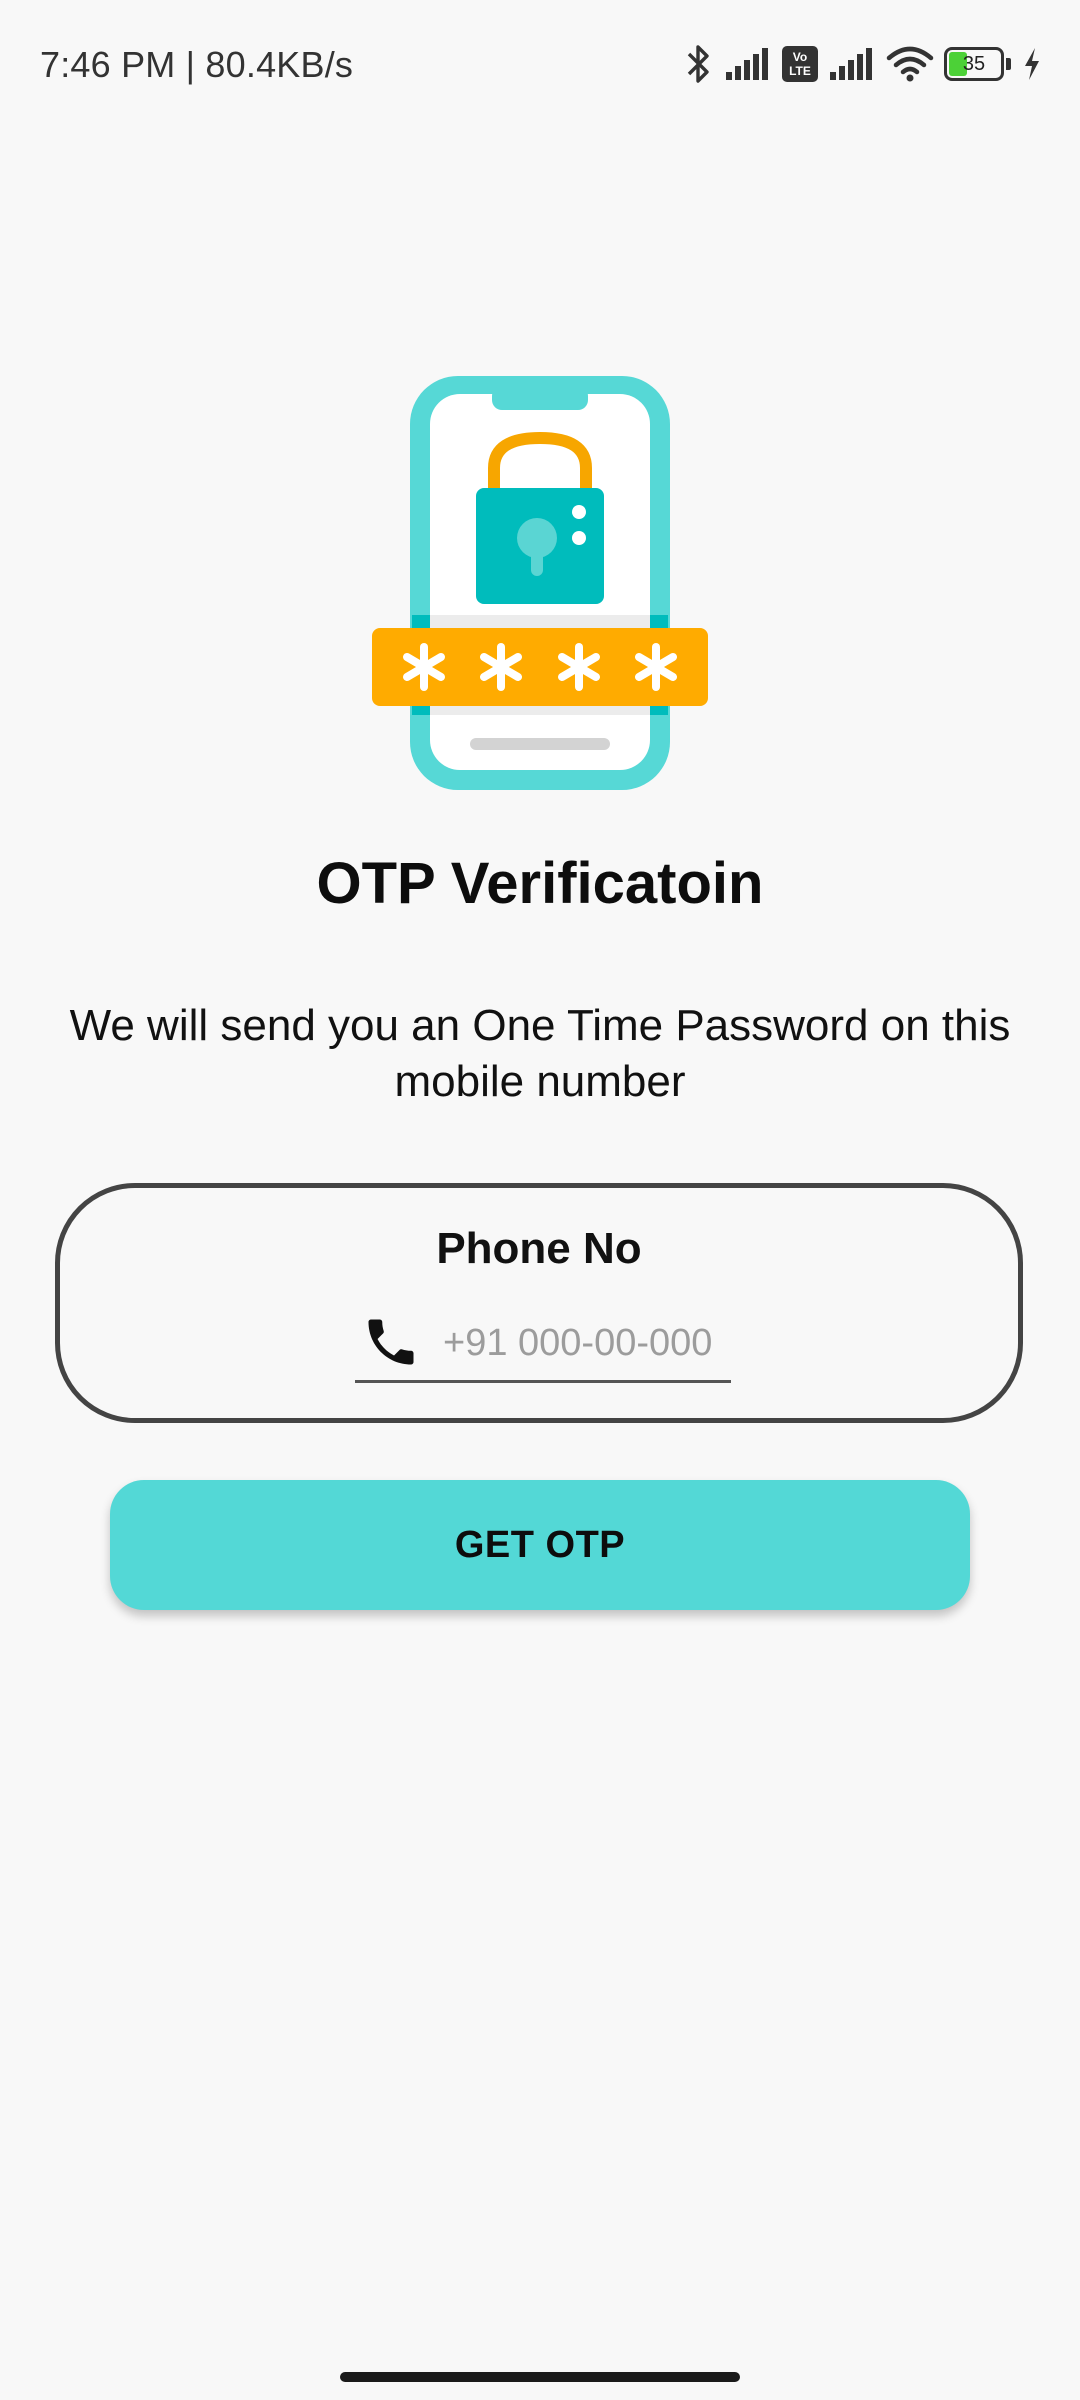 The image size is (1080, 2400). I want to click on wifi-icon, so click(910, 64).